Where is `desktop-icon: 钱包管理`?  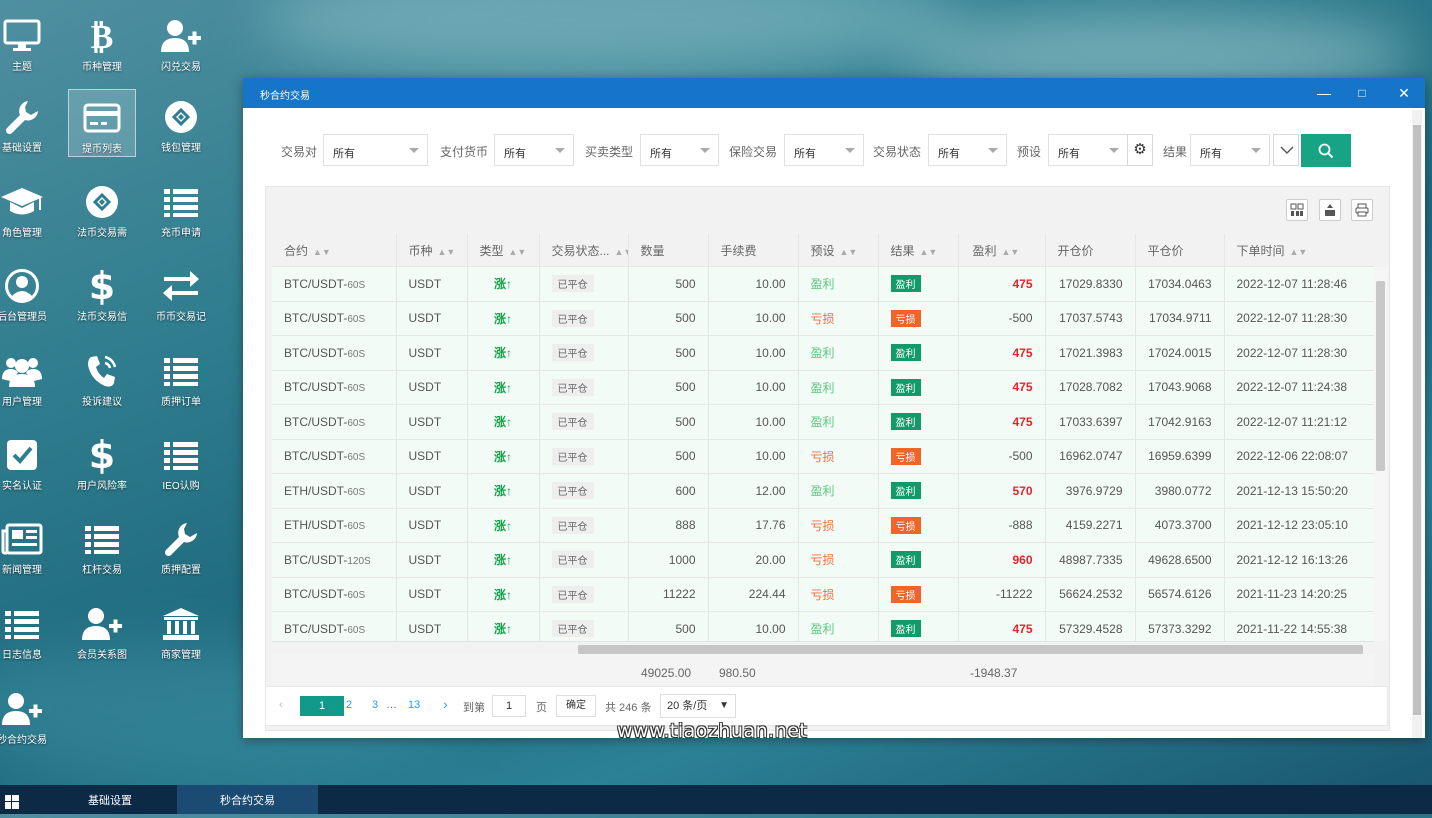 desktop-icon: 钱包管理 is located at coordinates (181, 123).